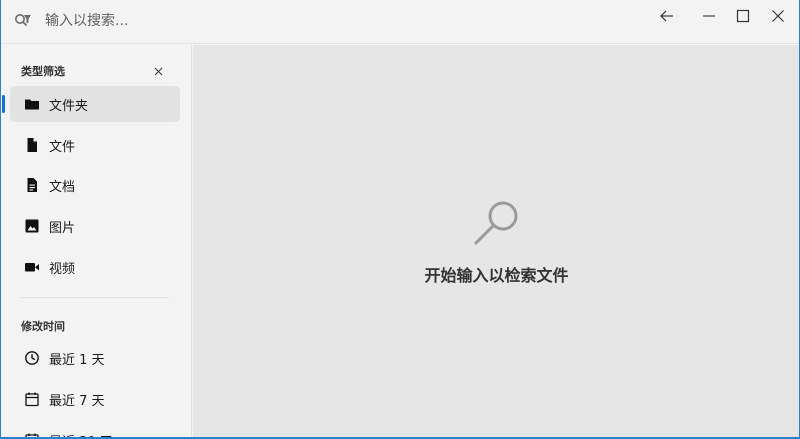  Describe the element at coordinates (496, 275) in the screenshot. I see `empty-state-message: 开始输入以检索文件` at that location.